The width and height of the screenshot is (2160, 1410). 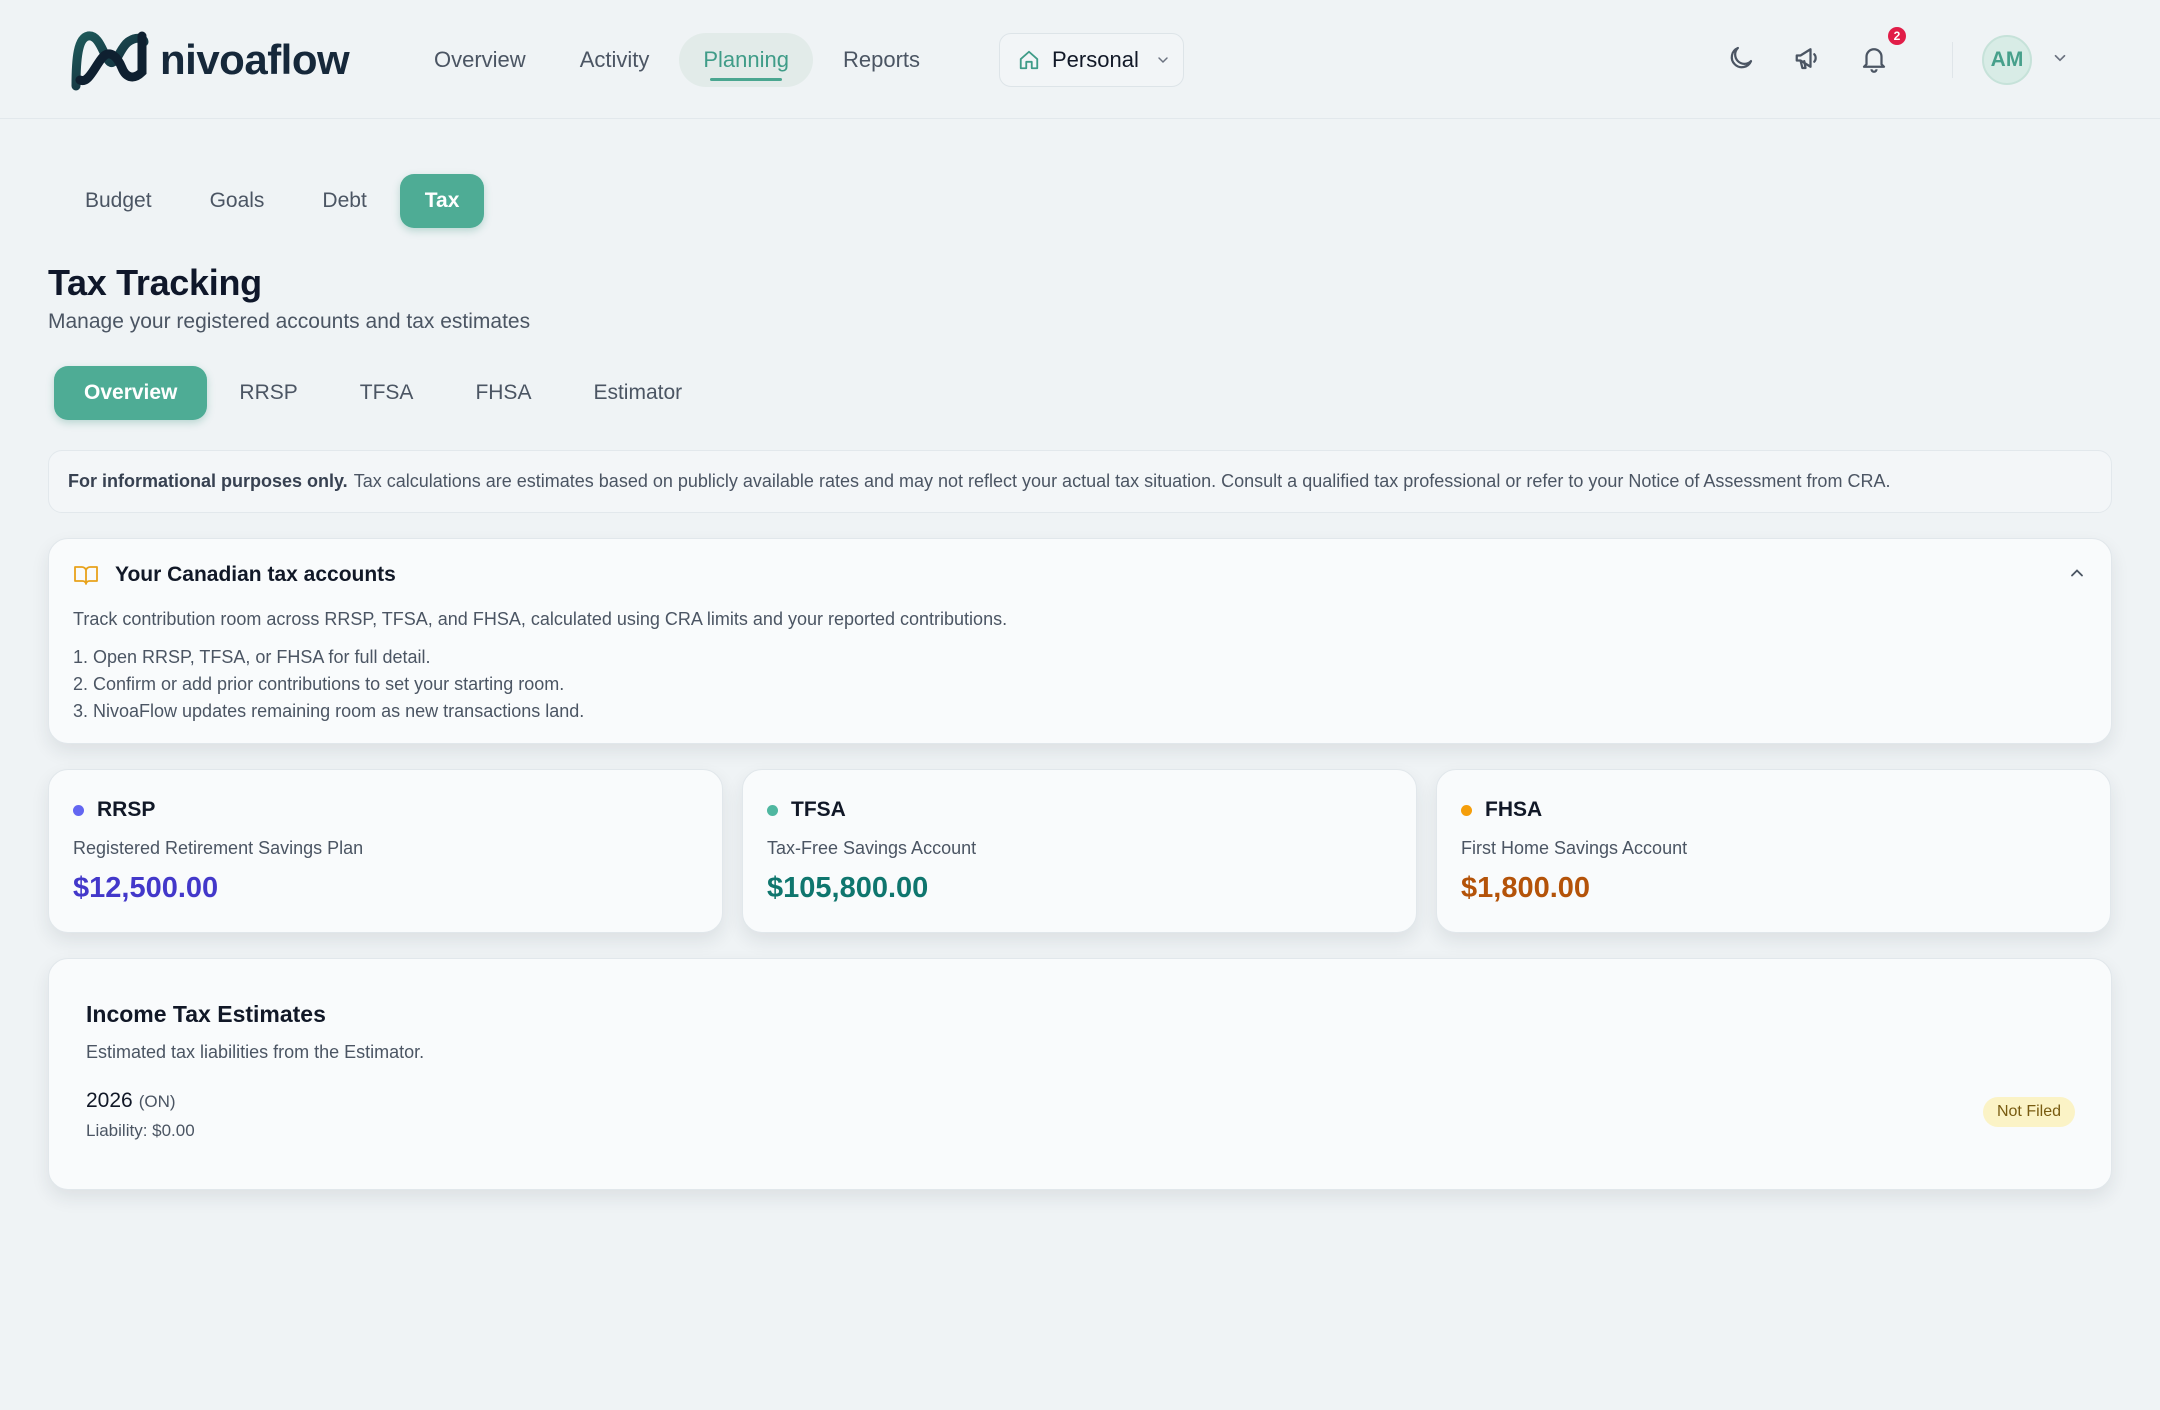 I want to click on estimate-liability: Liability: $0.00, so click(x=140, y=1130).